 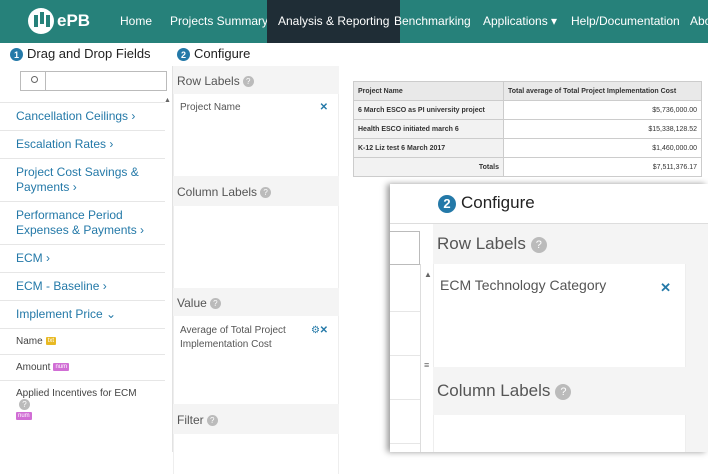 I want to click on type-badge: txt, so click(x=51, y=341).